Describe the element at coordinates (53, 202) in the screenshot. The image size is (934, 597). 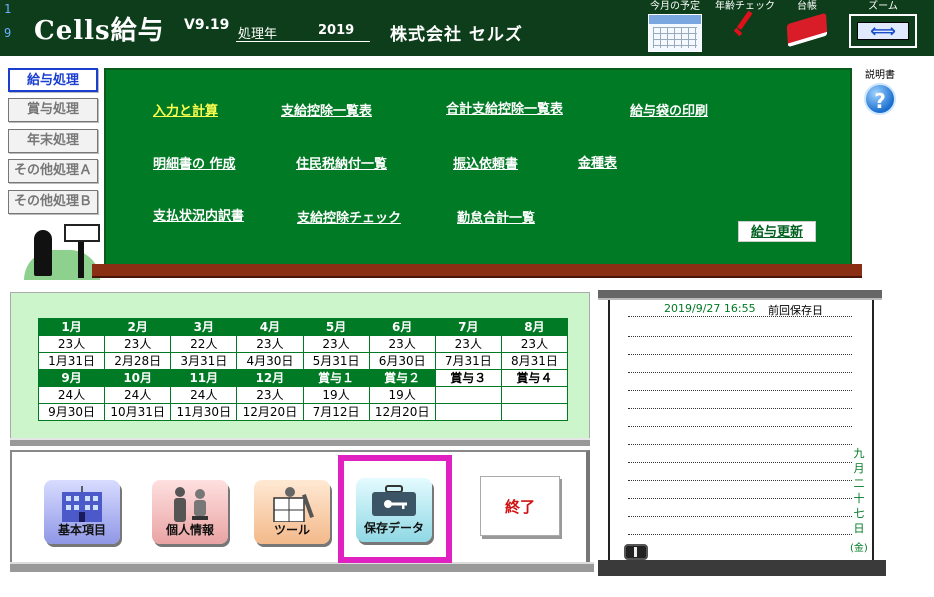
I see `tab-other-b: その他処理Ｂ` at that location.